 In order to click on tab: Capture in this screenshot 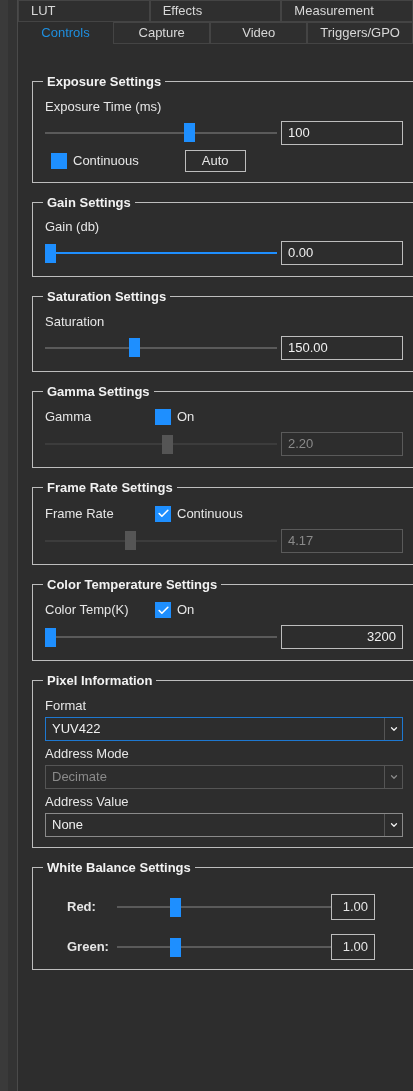, I will do `click(162, 33)`.